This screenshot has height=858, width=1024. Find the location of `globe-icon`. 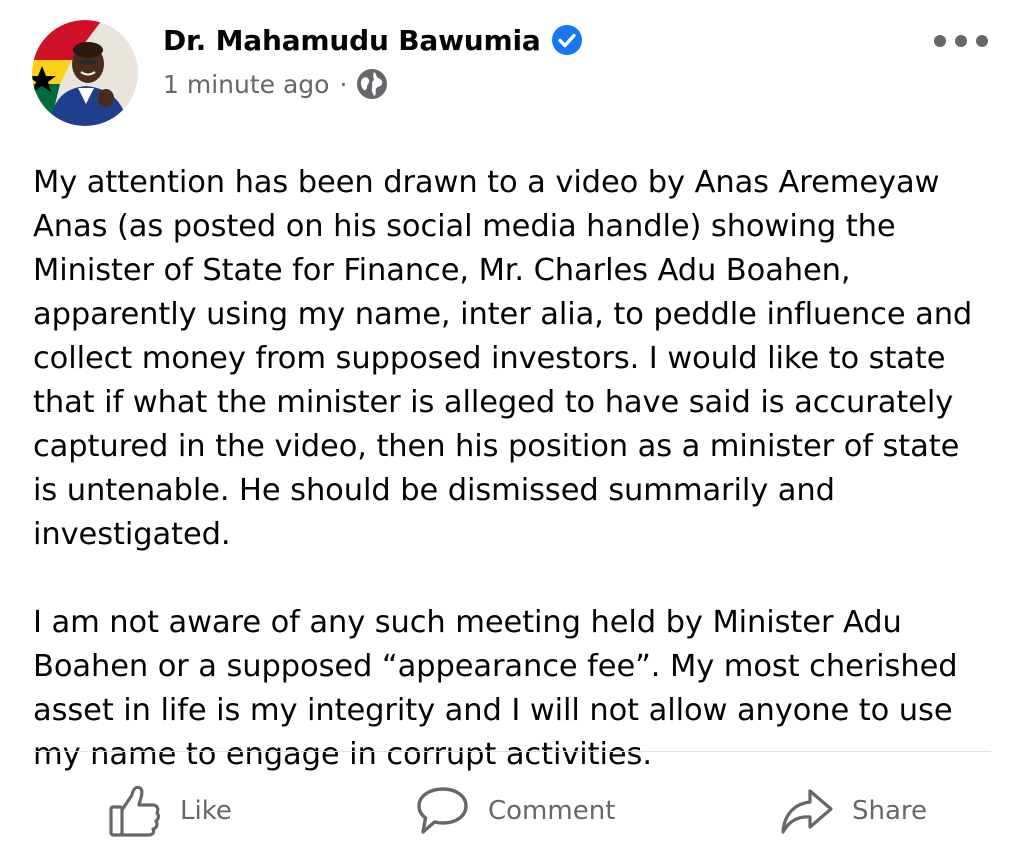

globe-icon is located at coordinates (372, 84).